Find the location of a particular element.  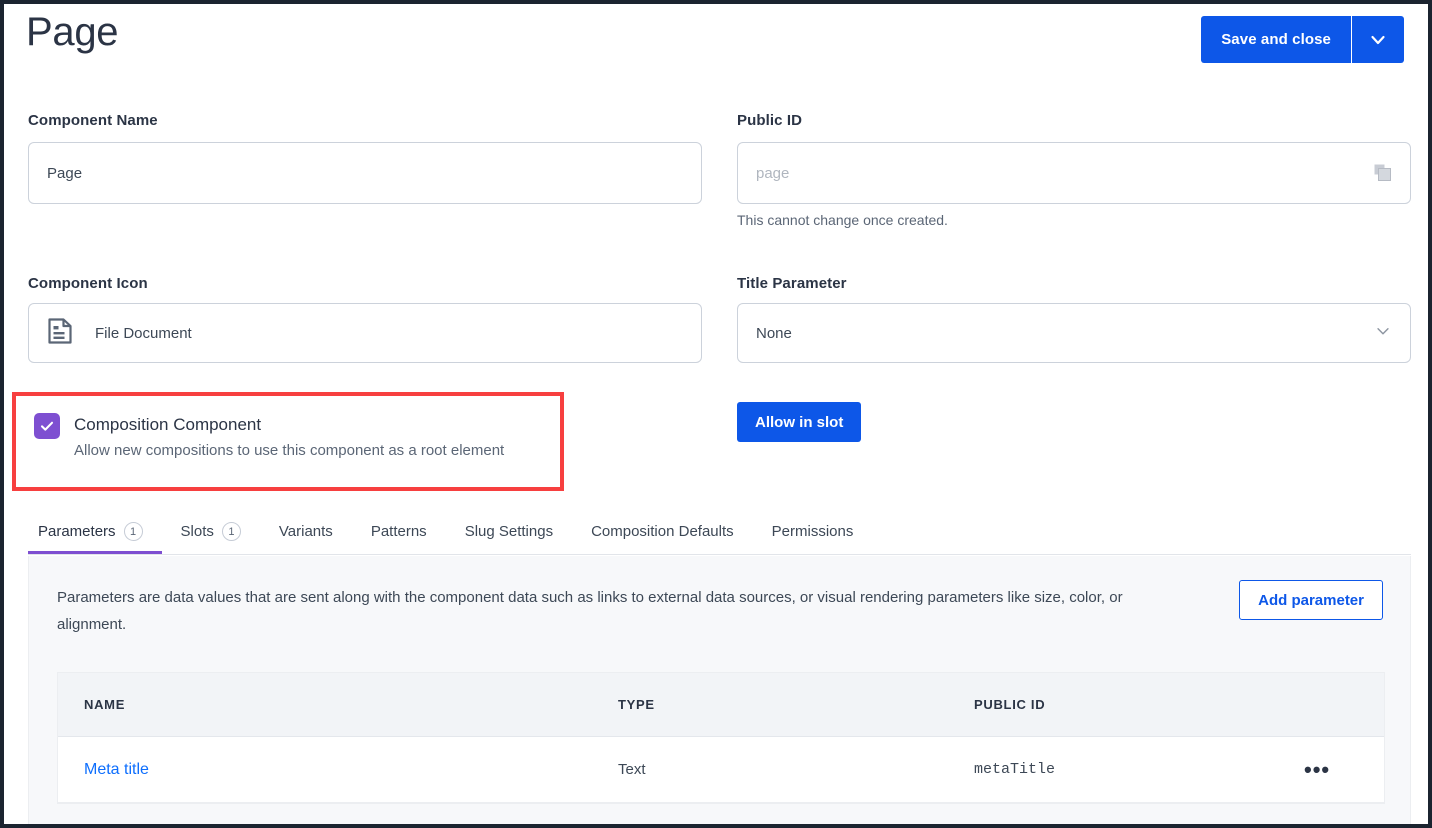

composition-component-checkbox is located at coordinates (47, 426).